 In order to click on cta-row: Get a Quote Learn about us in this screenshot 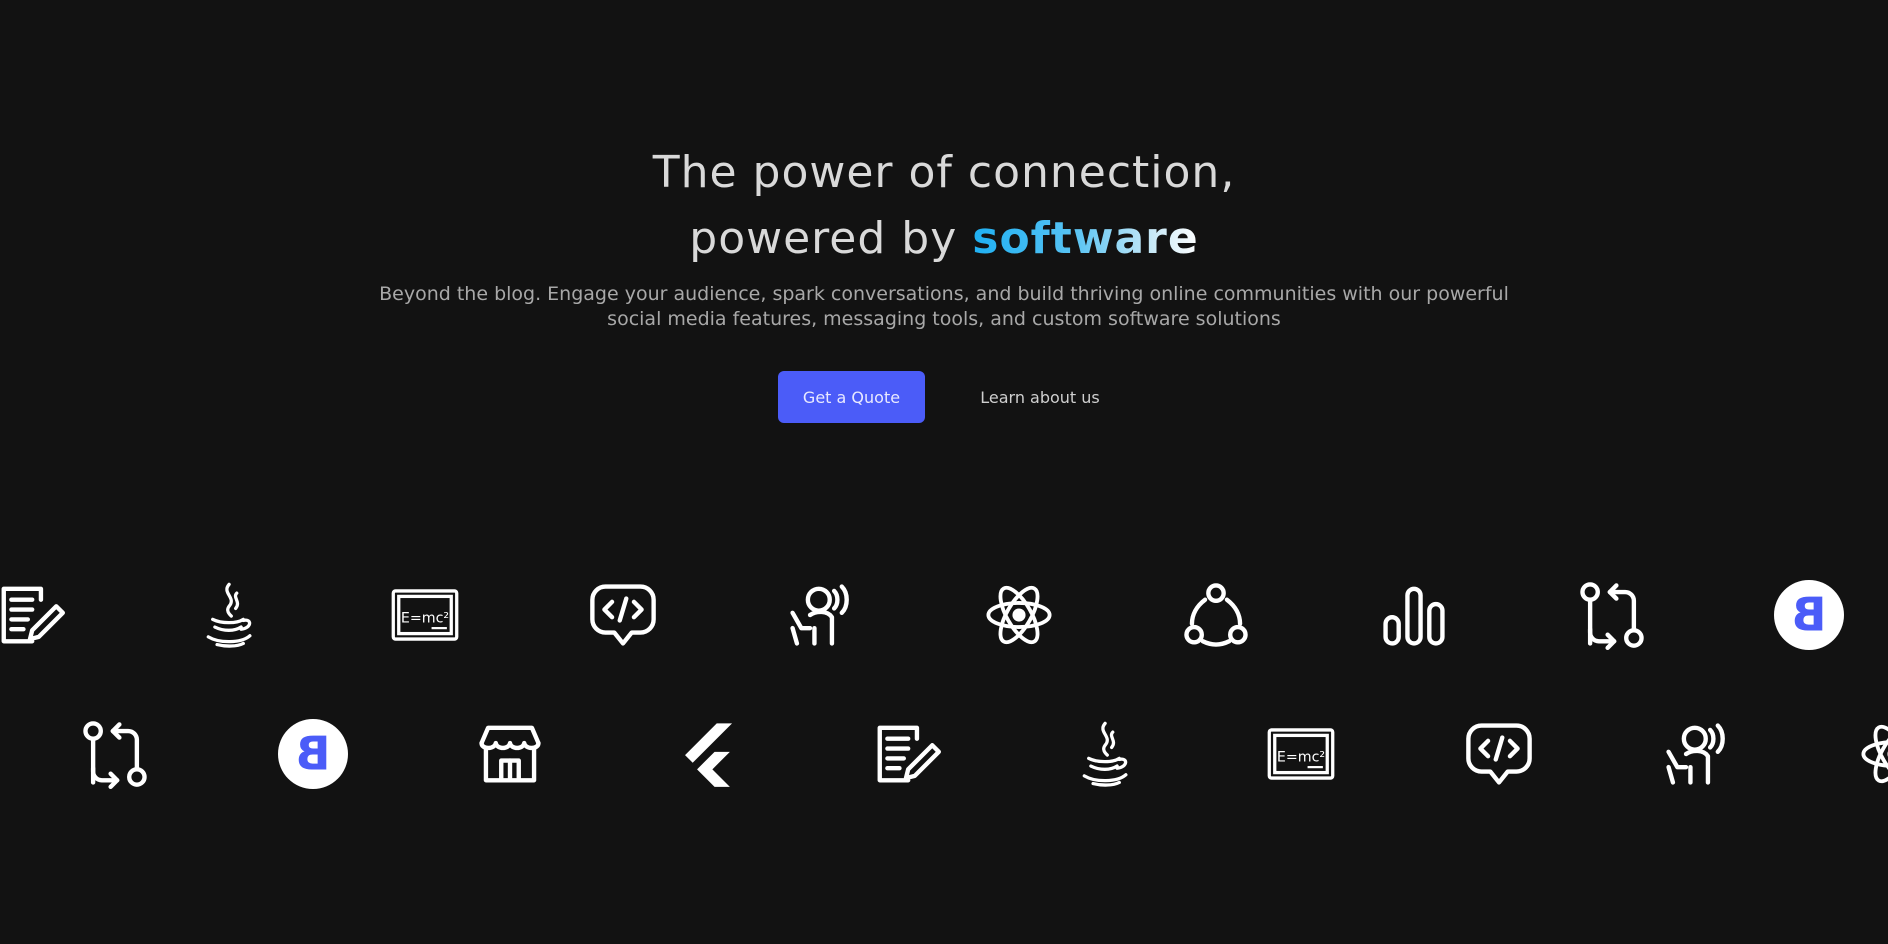, I will do `click(944, 397)`.